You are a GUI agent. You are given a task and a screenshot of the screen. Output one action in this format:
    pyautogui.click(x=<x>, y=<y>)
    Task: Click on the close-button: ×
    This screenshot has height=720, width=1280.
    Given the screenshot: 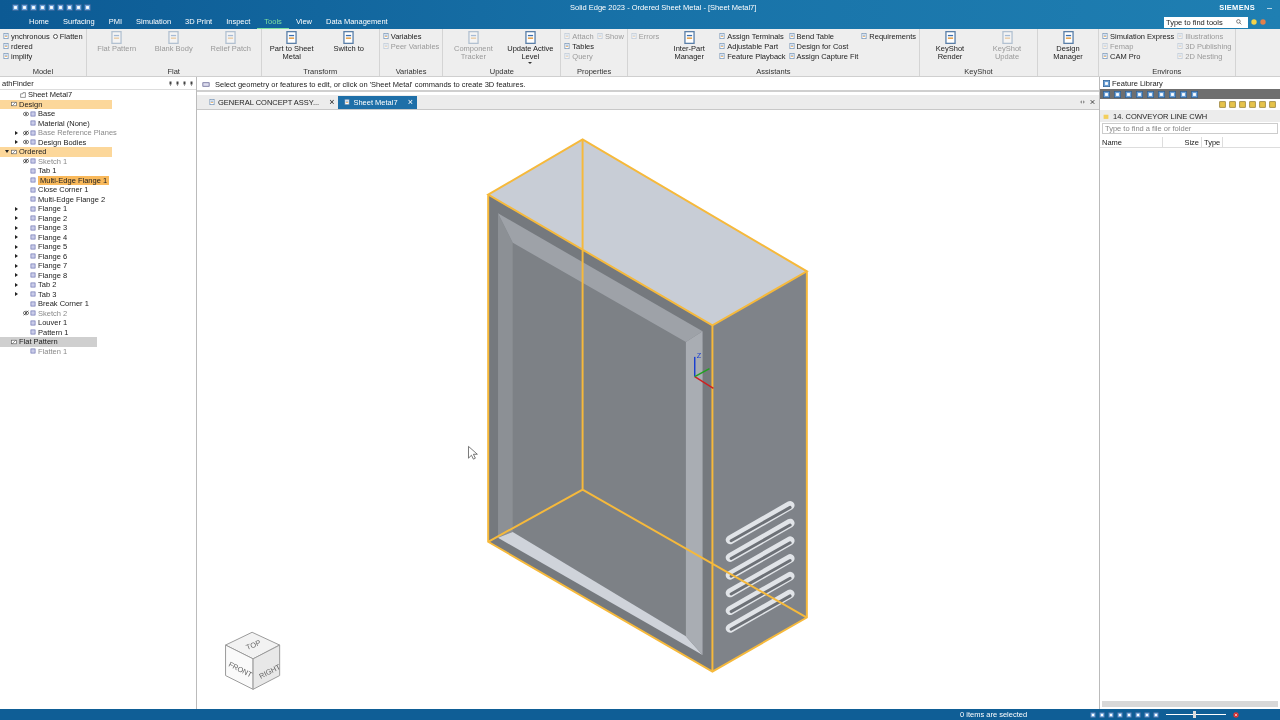 What is the action you would take?
    pyautogui.click(x=332, y=102)
    